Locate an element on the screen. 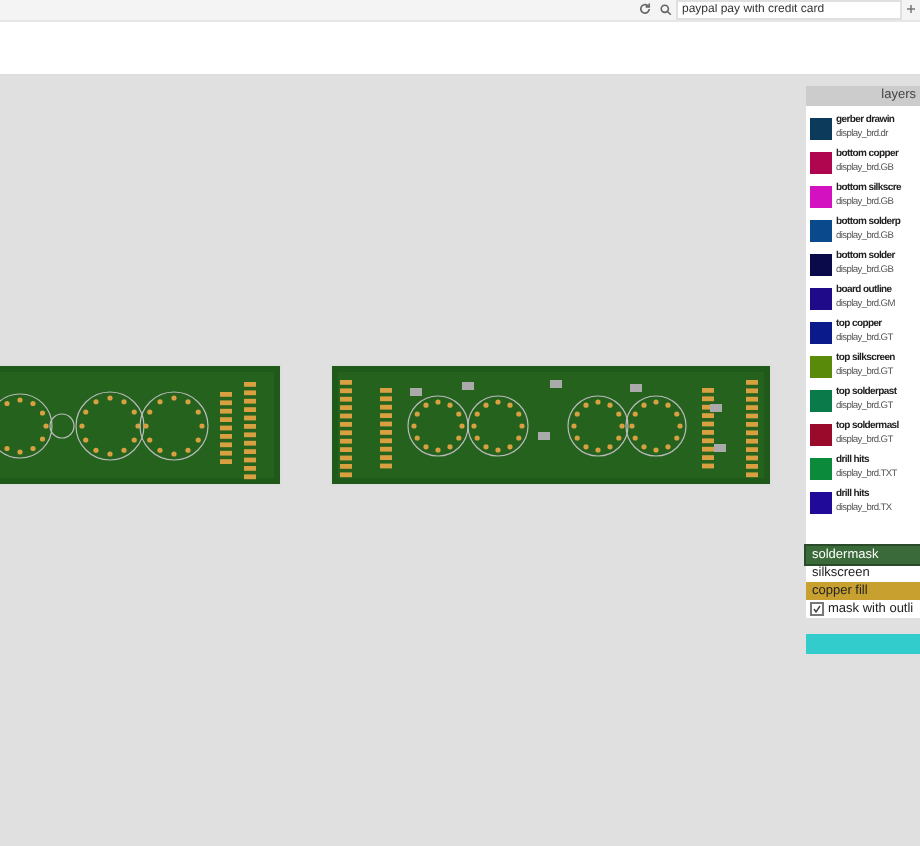  reload-button is located at coordinates (645, 10).